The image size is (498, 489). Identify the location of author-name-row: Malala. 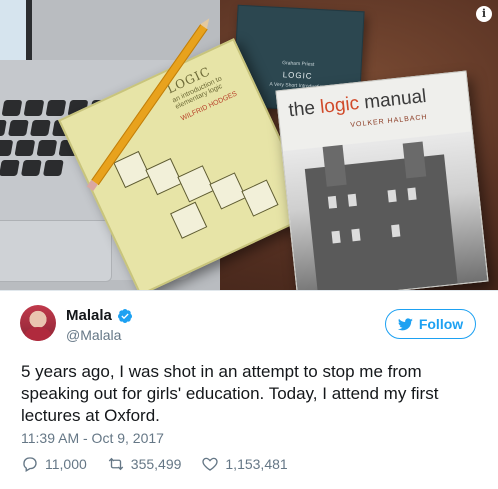
(99, 315).